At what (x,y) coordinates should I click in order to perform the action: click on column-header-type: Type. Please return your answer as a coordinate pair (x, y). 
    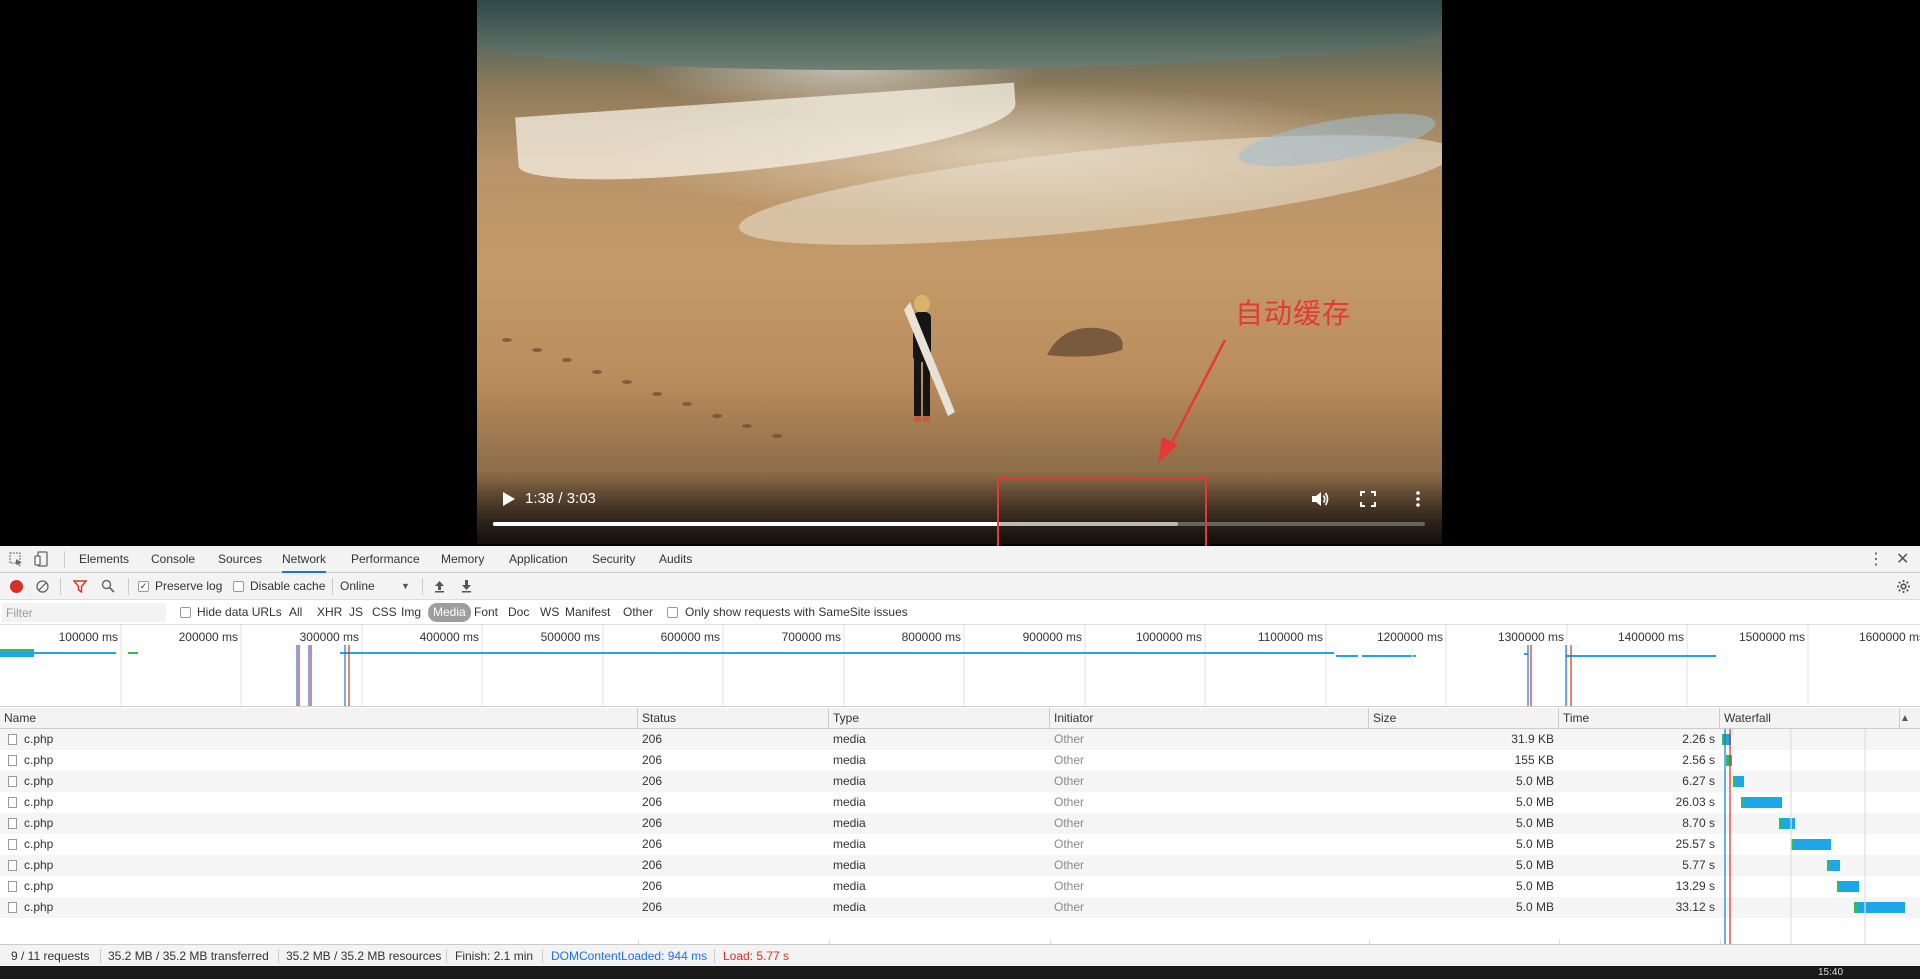
    Looking at the image, I should click on (939, 718).